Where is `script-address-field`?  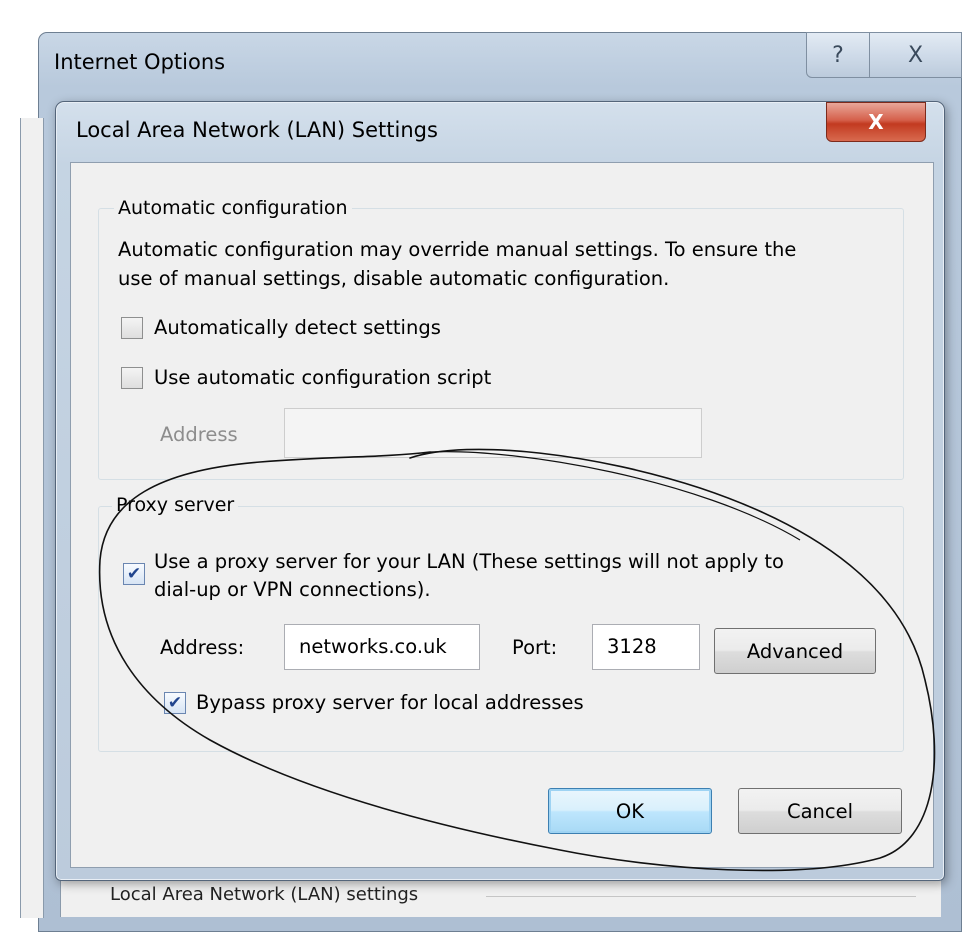
script-address-field is located at coordinates (493, 433).